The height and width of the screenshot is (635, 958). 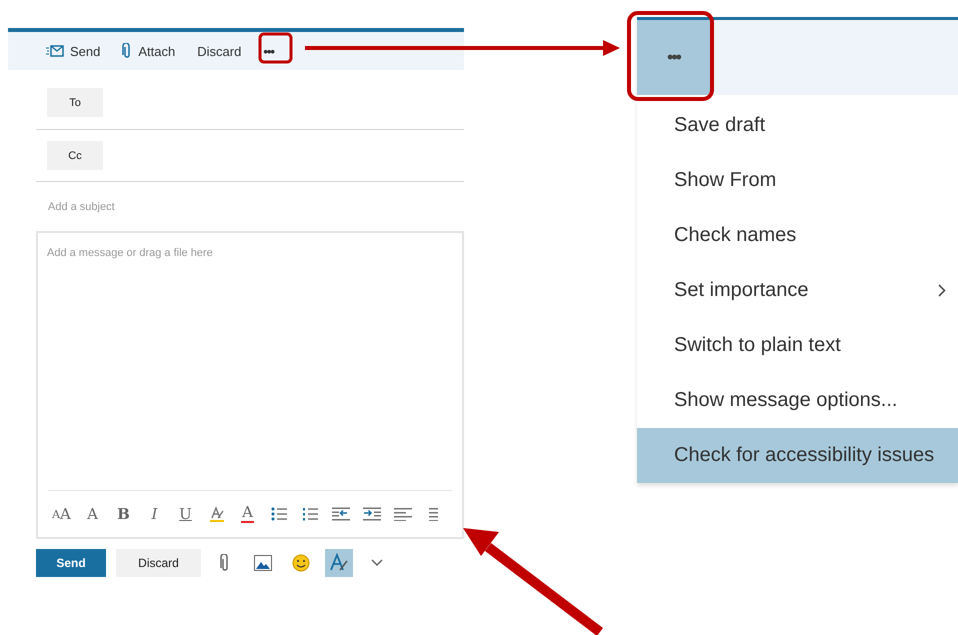 What do you see at coordinates (216, 514) in the screenshot?
I see `highlighter-icon` at bounding box center [216, 514].